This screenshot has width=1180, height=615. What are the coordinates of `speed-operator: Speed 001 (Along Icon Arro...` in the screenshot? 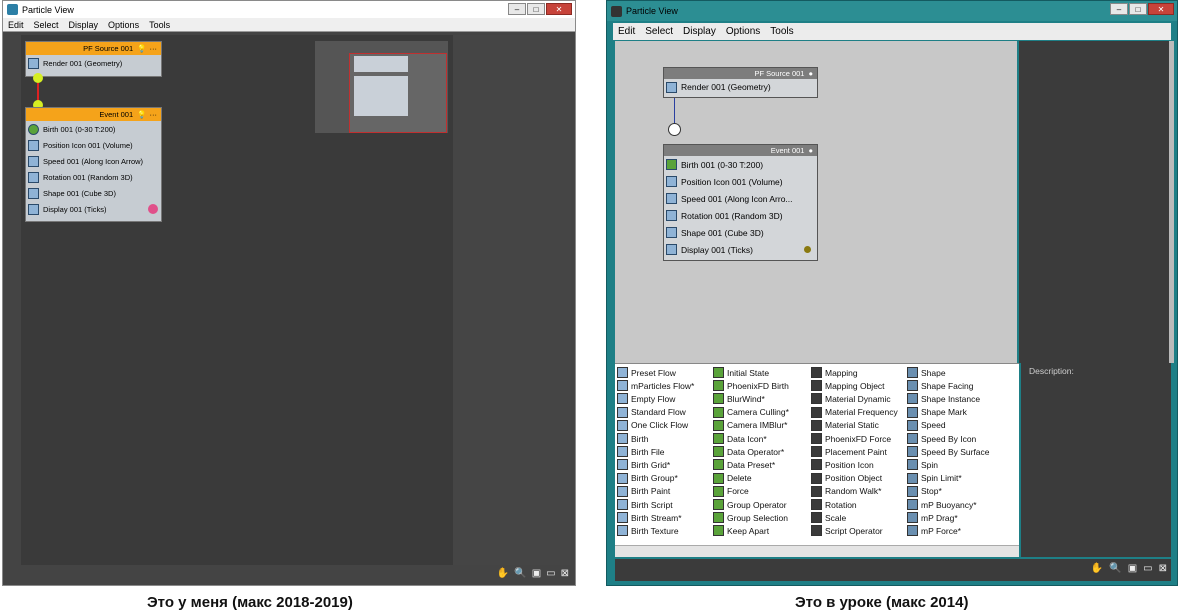 It's located at (740, 198).